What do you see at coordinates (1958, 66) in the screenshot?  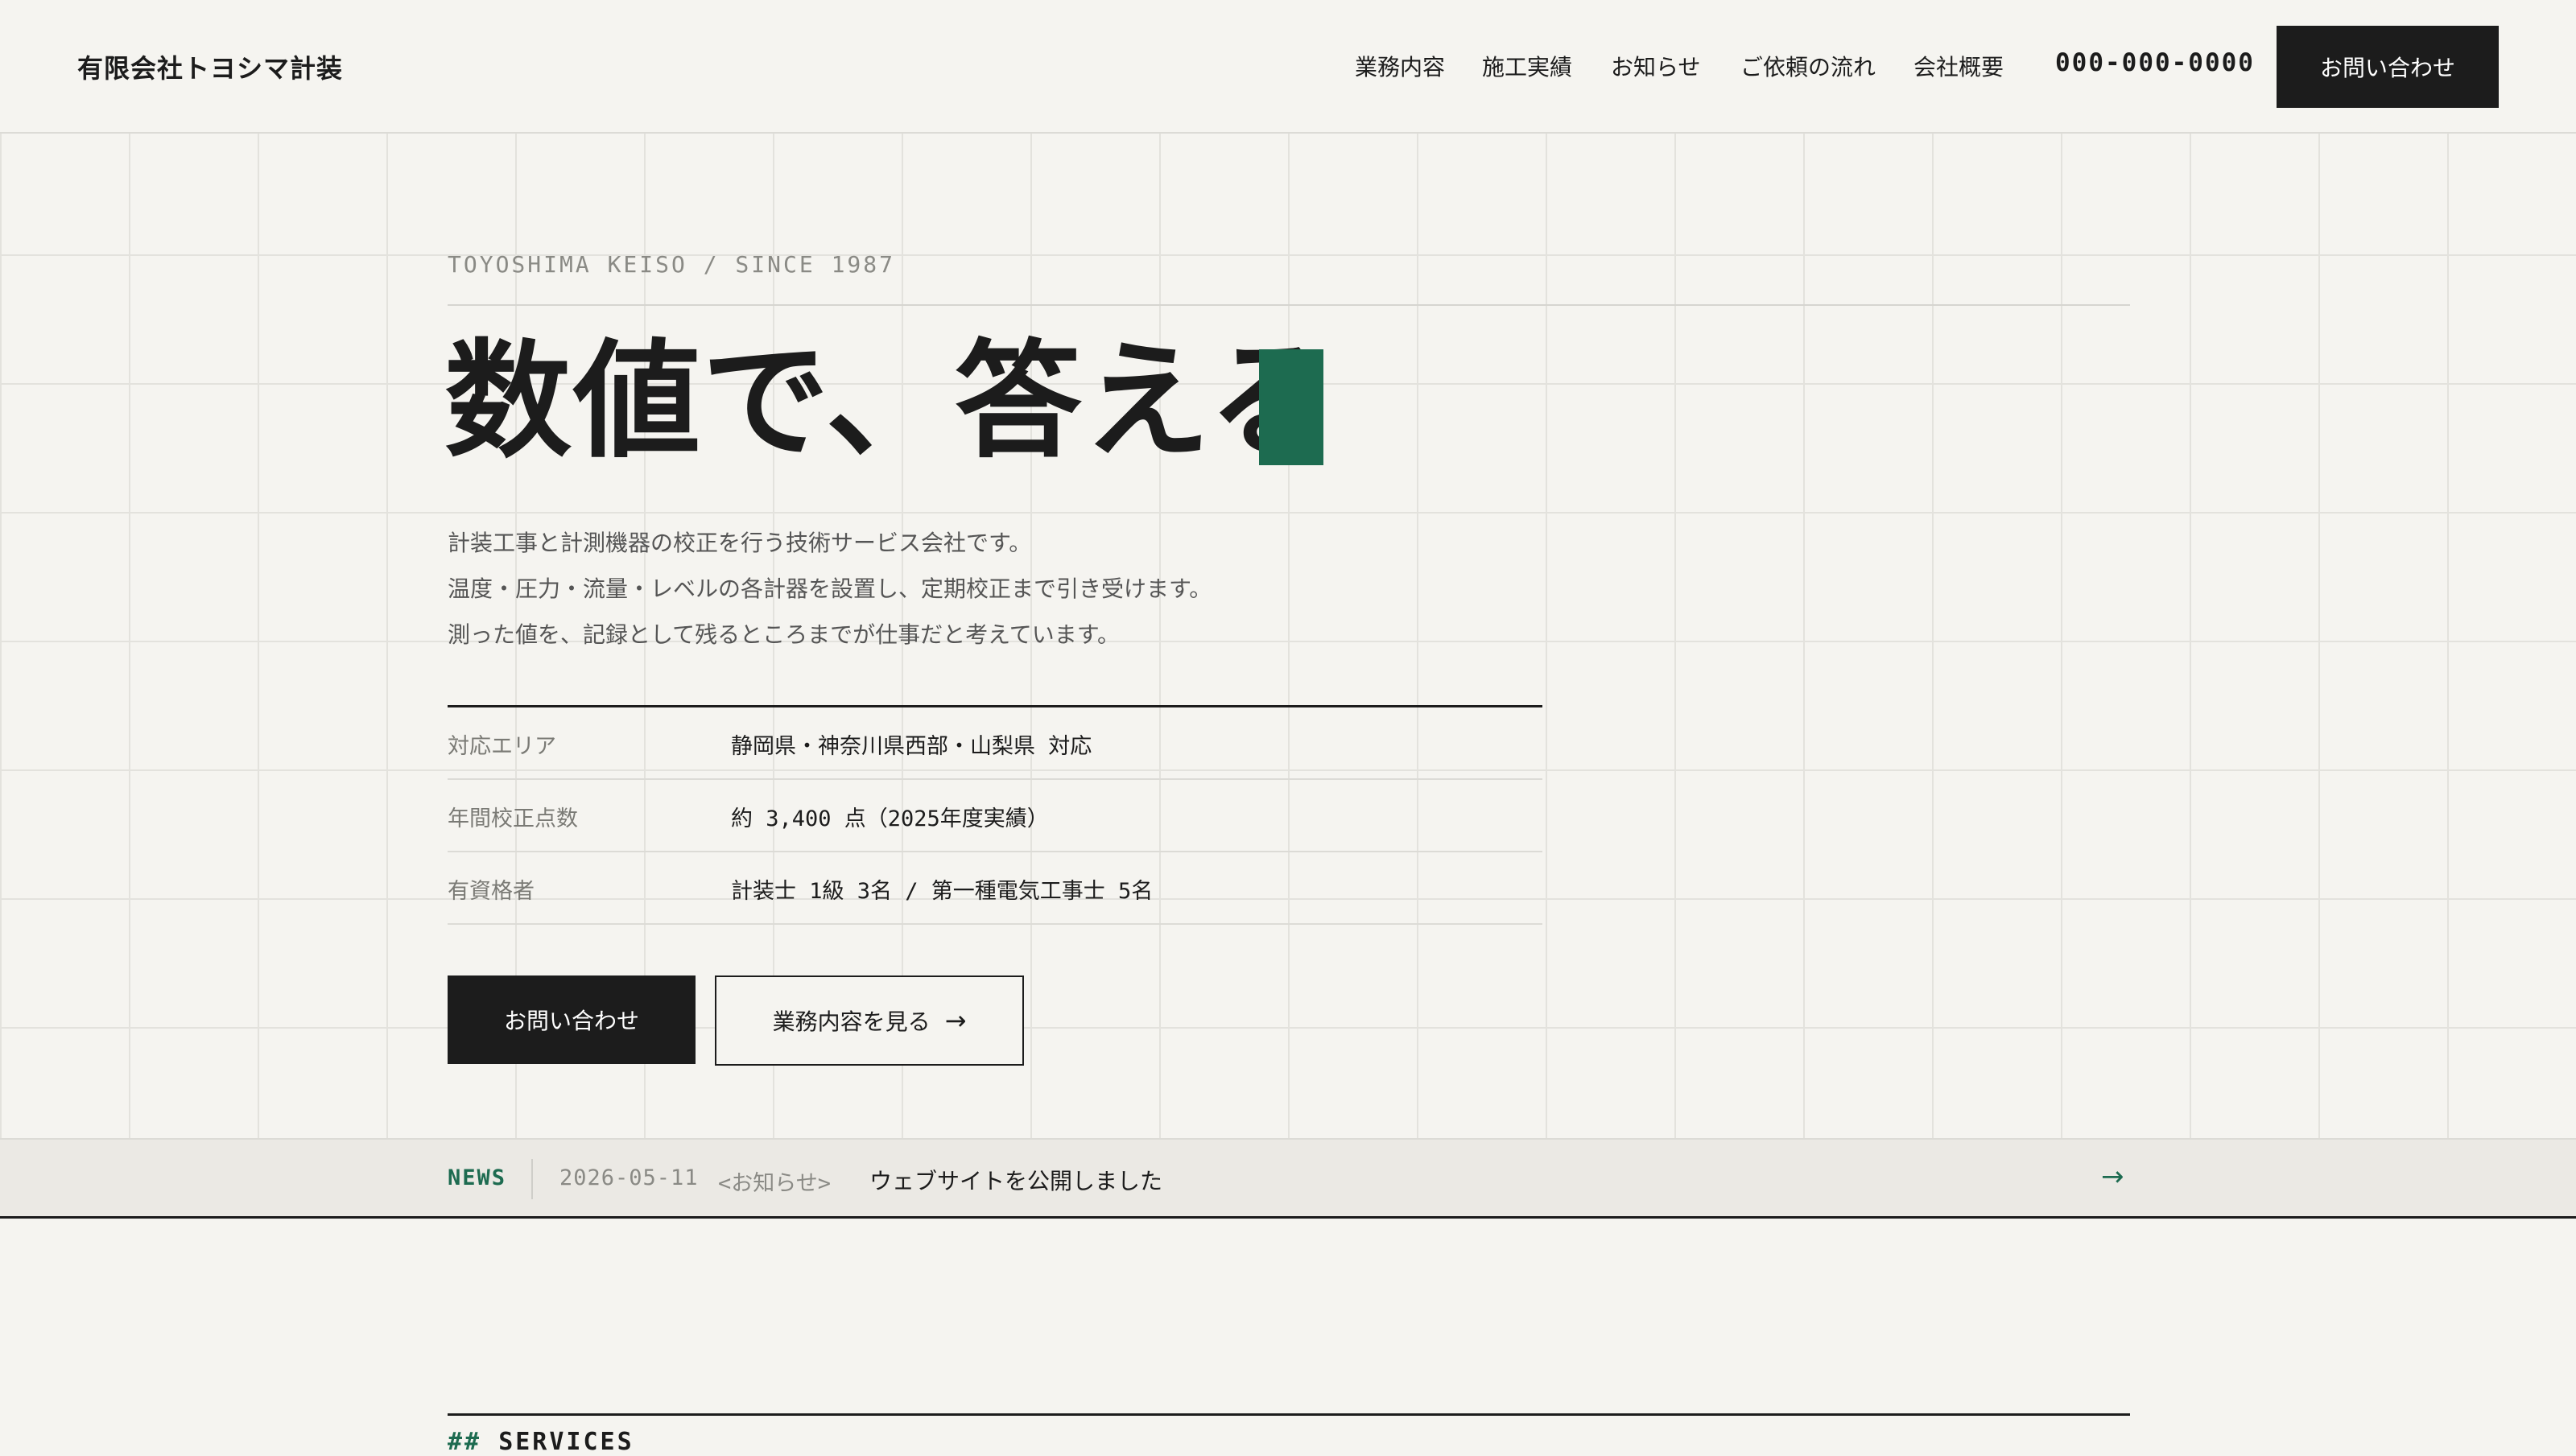 I see `nav-item-company: 会社概要` at bounding box center [1958, 66].